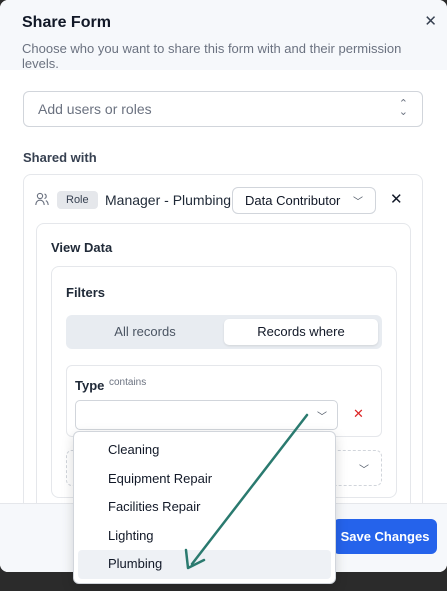 The width and height of the screenshot is (447, 591). Describe the element at coordinates (82, 247) in the screenshot. I see `view-data-title: View Data` at that location.